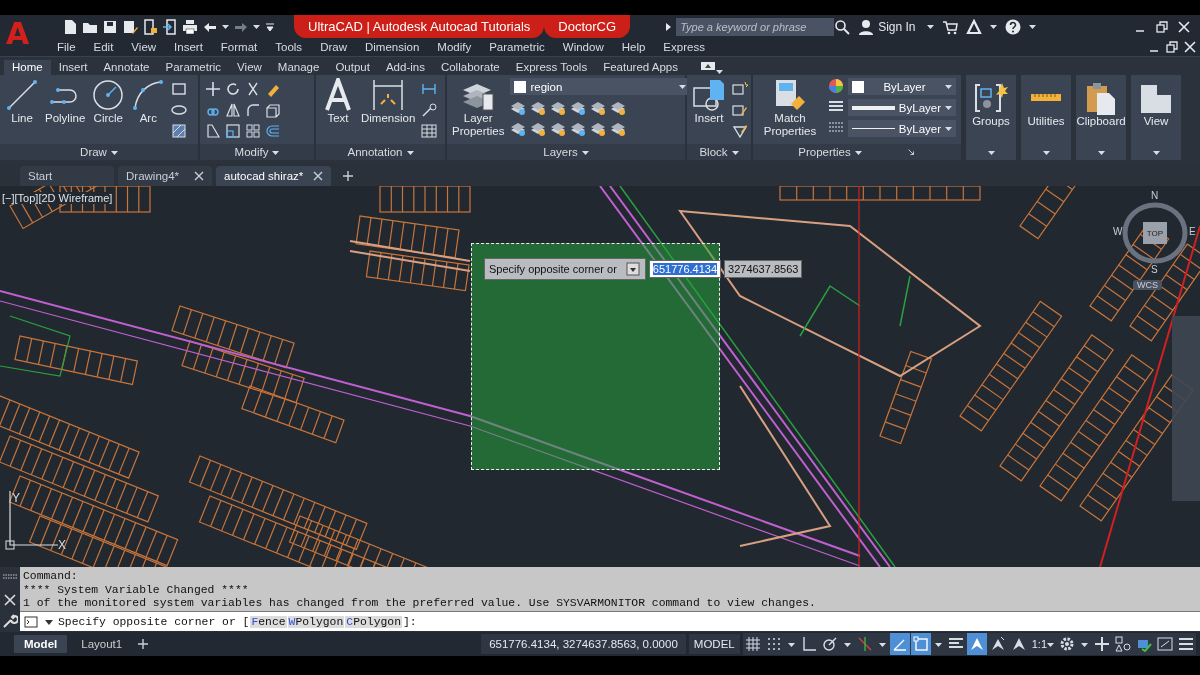 This screenshot has width=1200, height=675. I want to click on table-icon, so click(429, 130).